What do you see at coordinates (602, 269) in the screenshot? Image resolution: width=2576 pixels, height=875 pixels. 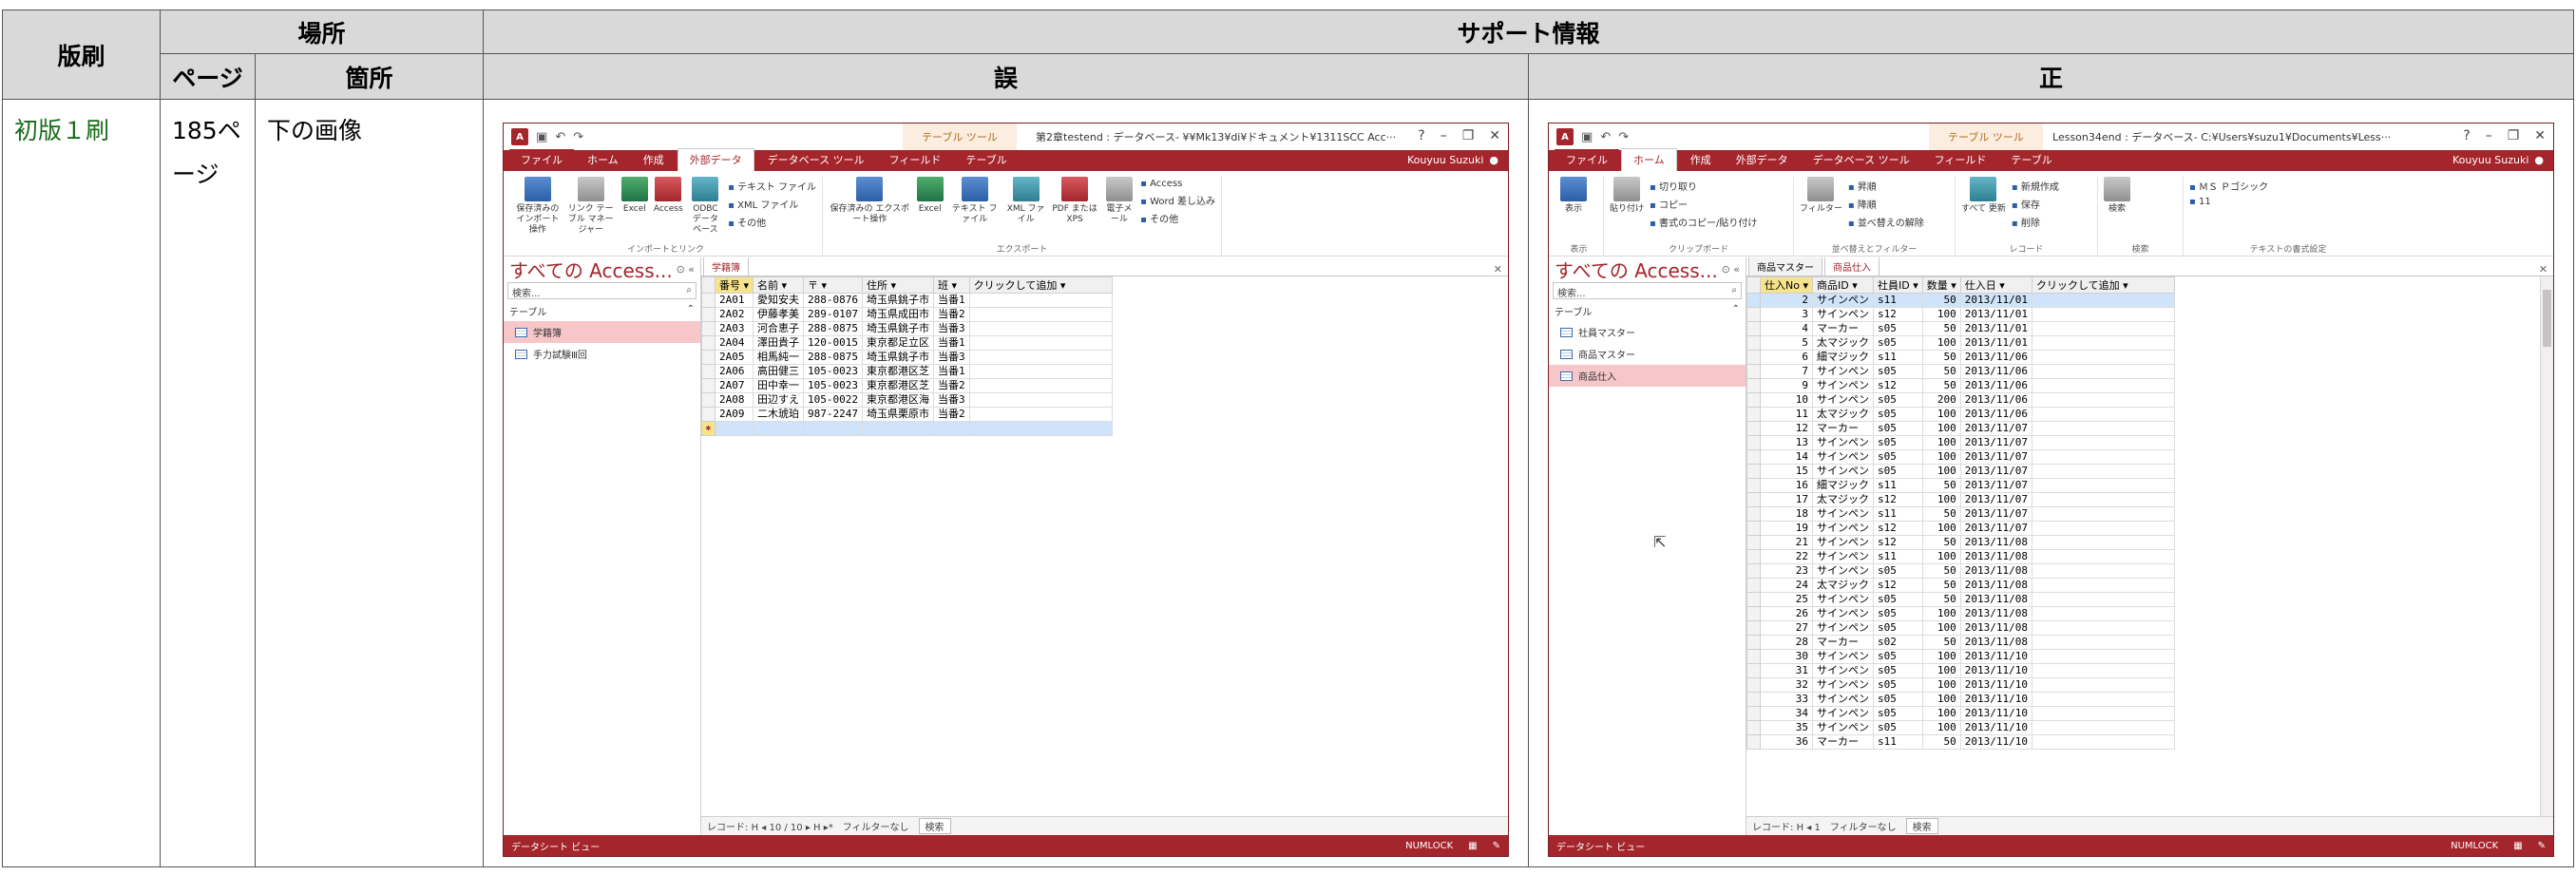 I see `nav-header: すべての Access... ⊙ «` at bounding box center [602, 269].